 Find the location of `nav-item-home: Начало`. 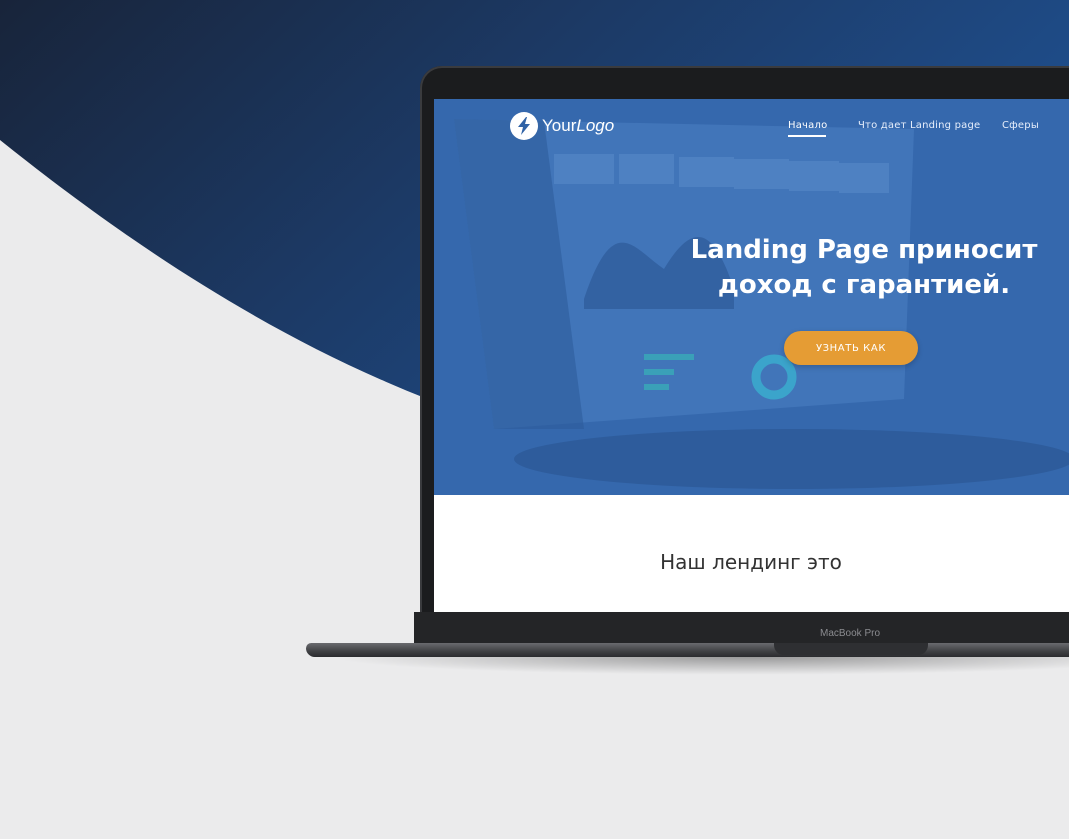

nav-item-home: Начало is located at coordinates (807, 125).